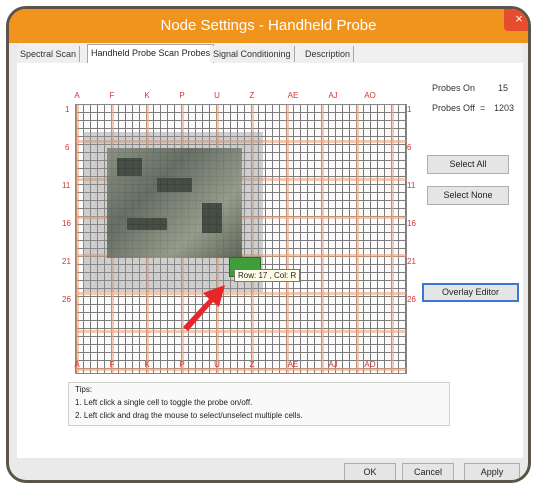  I want to click on cancel-button: Cancel, so click(428, 471).